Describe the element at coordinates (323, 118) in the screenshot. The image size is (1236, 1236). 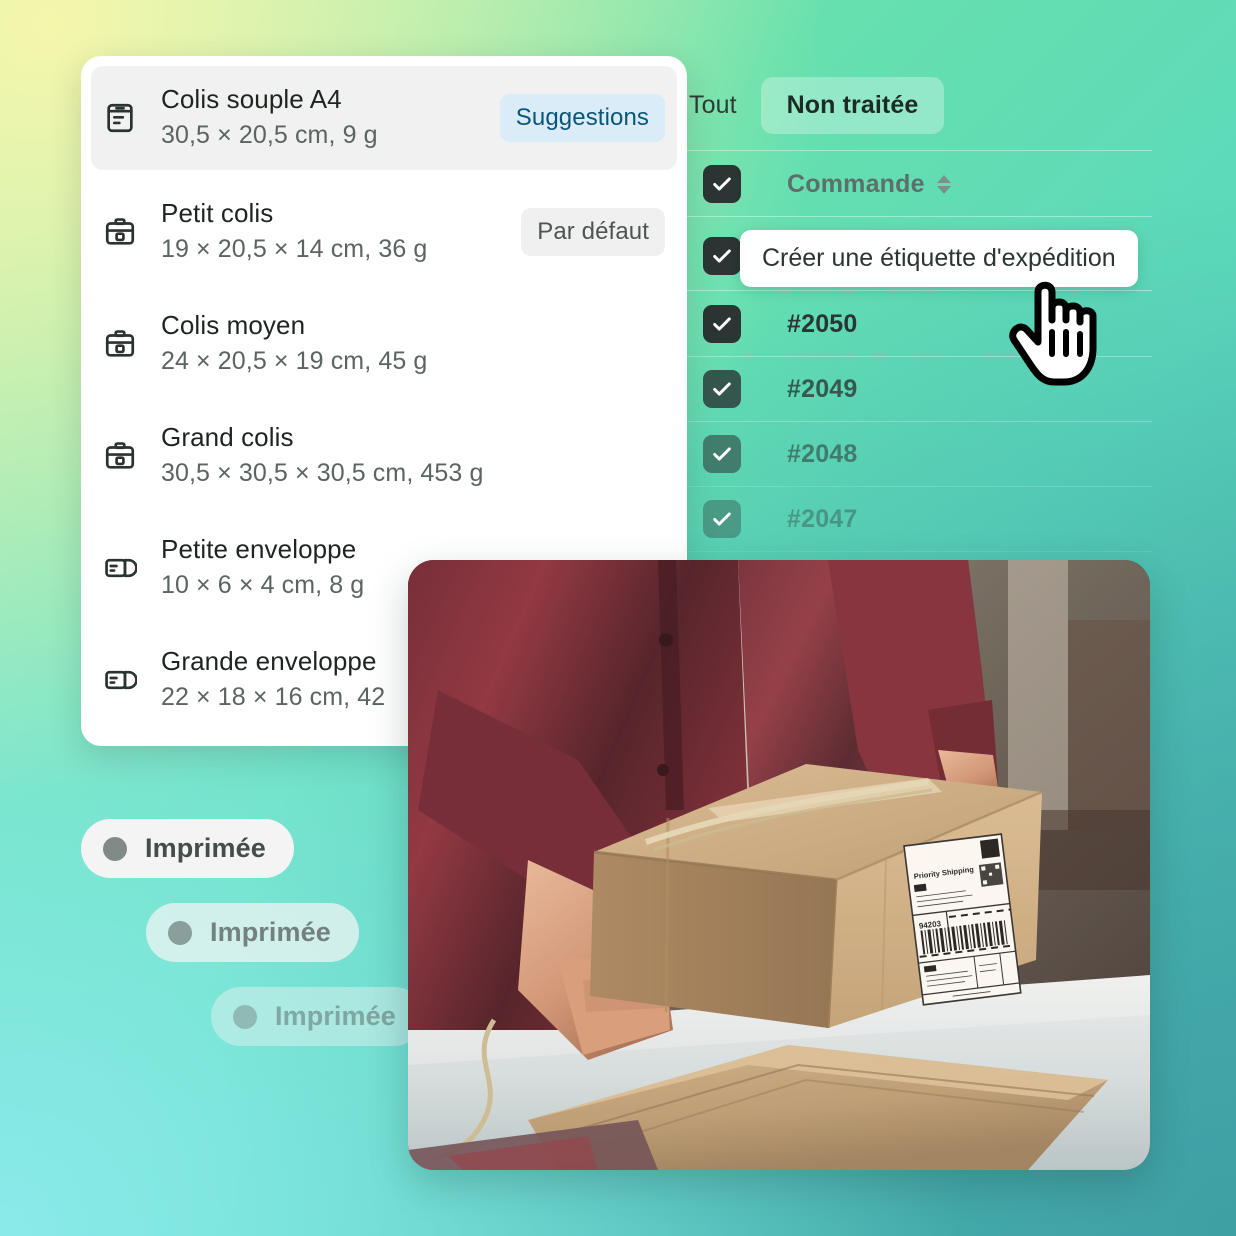
I see `package-option-text: Colis souple A4 30,5 × 20,5 cm, 9 g` at that location.